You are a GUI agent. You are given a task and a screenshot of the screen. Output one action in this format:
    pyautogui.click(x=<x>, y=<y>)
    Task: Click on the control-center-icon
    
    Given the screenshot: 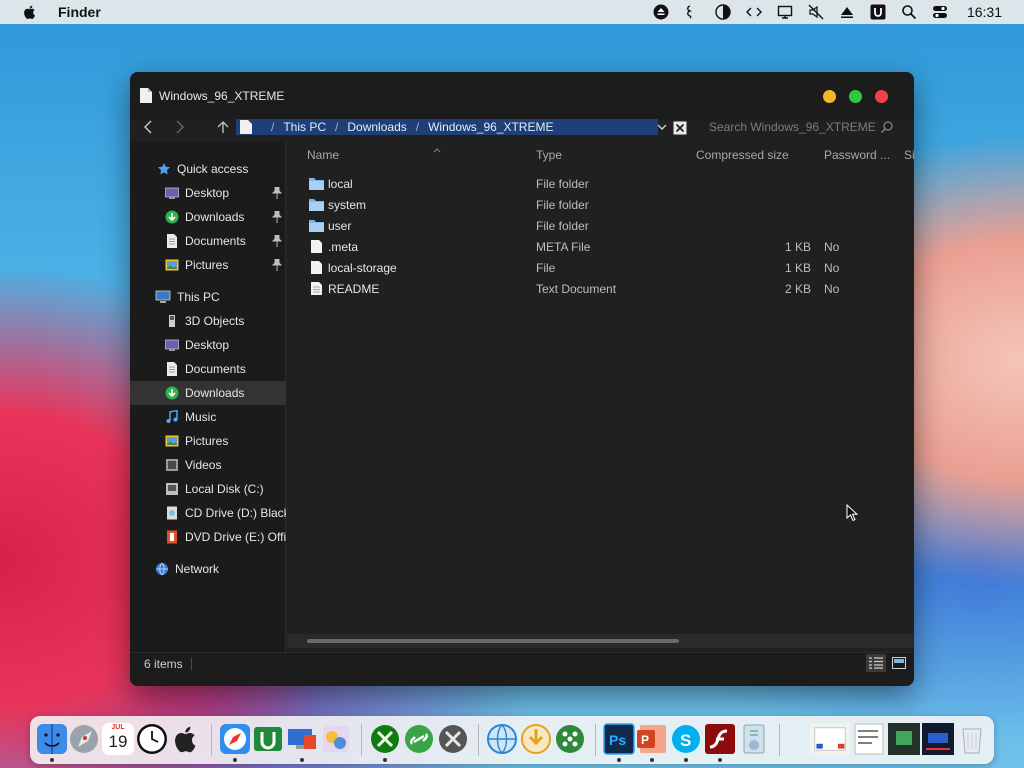 What is the action you would take?
    pyautogui.click(x=940, y=12)
    